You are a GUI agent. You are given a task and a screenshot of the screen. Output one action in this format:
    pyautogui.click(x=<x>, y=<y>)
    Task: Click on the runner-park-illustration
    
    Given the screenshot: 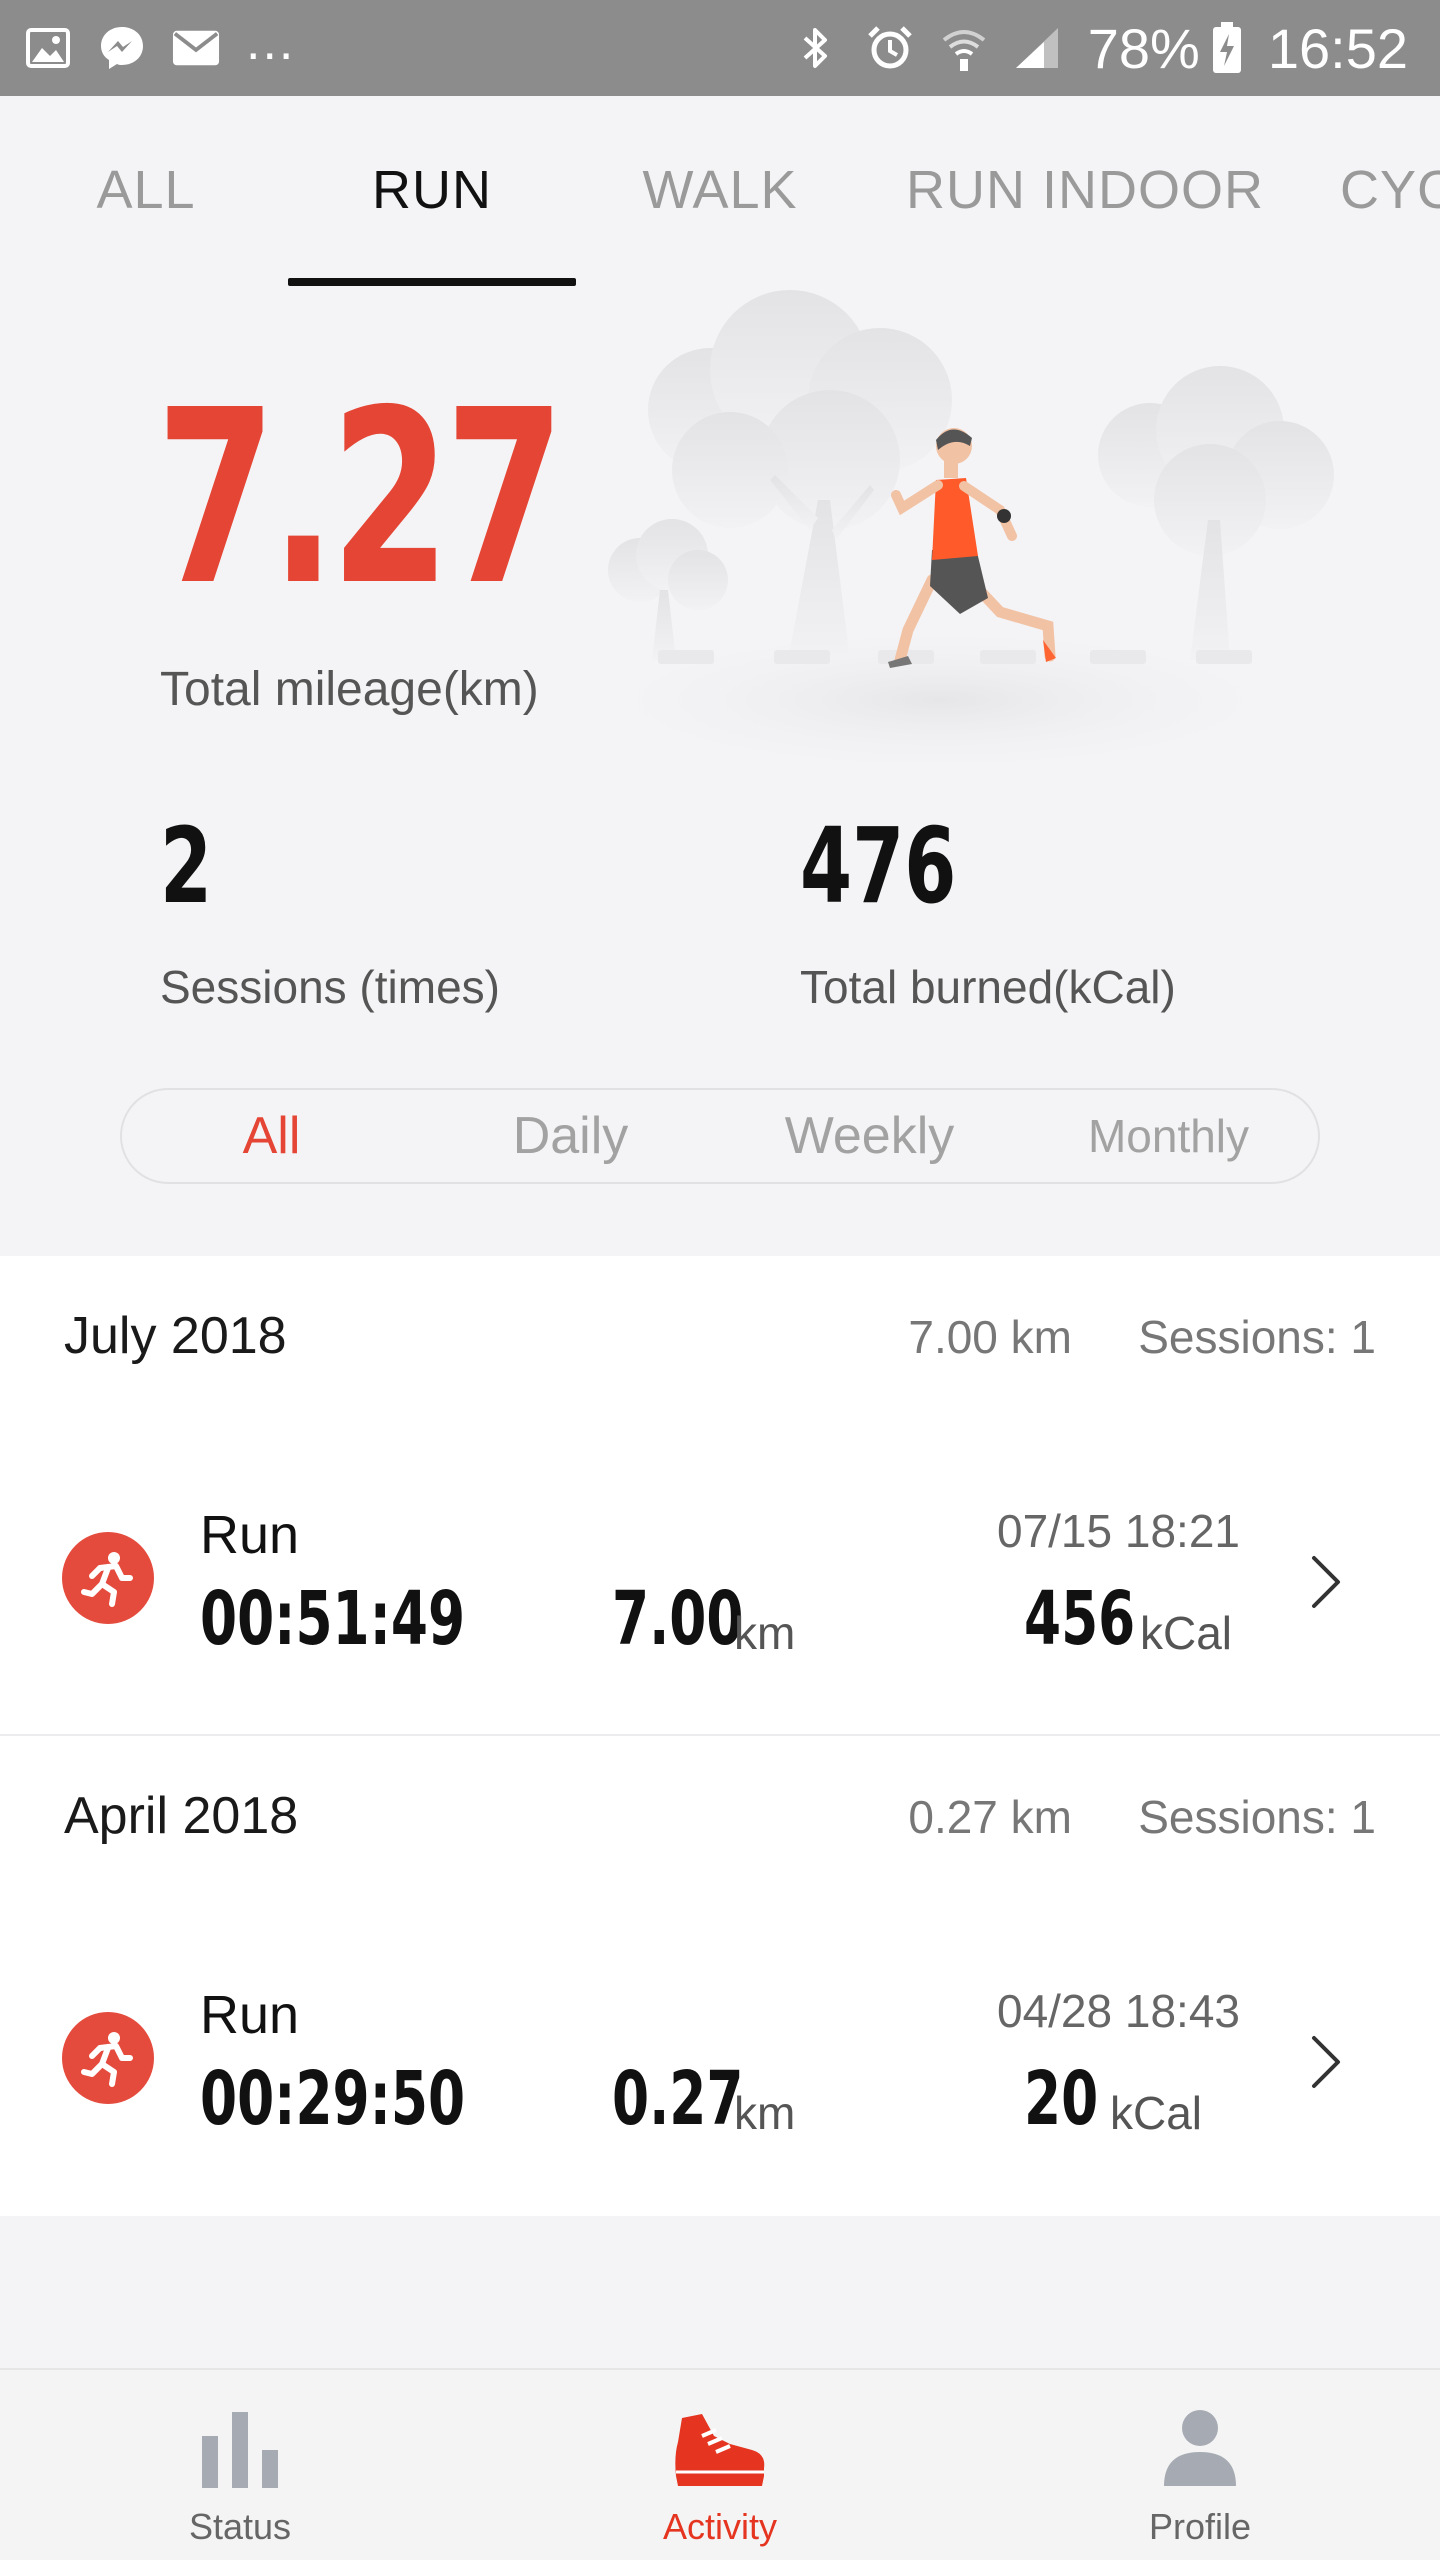 What is the action you would take?
    pyautogui.click(x=947, y=535)
    